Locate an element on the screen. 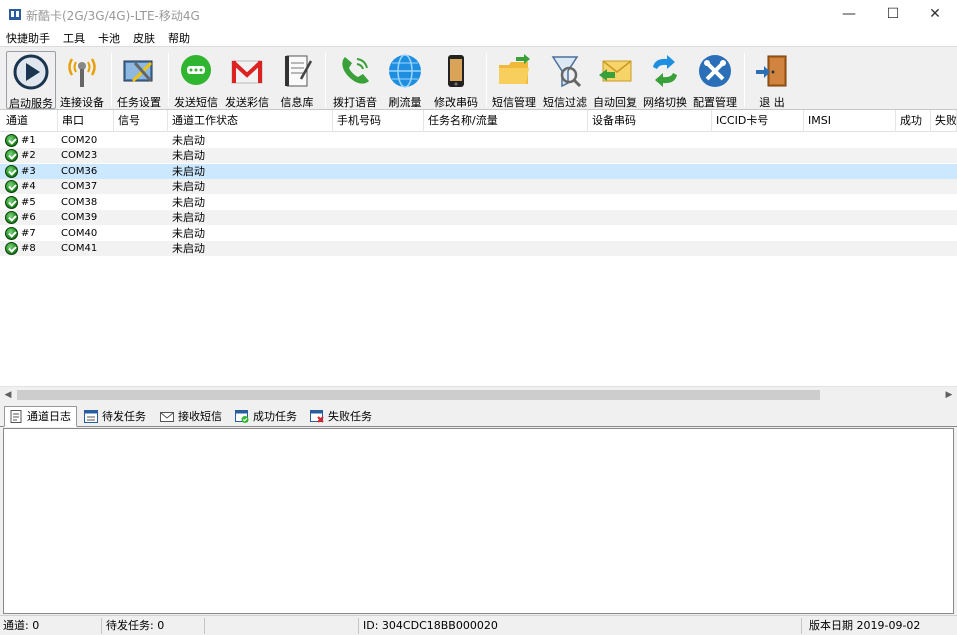  folder-icon is located at coordinates (514, 69).